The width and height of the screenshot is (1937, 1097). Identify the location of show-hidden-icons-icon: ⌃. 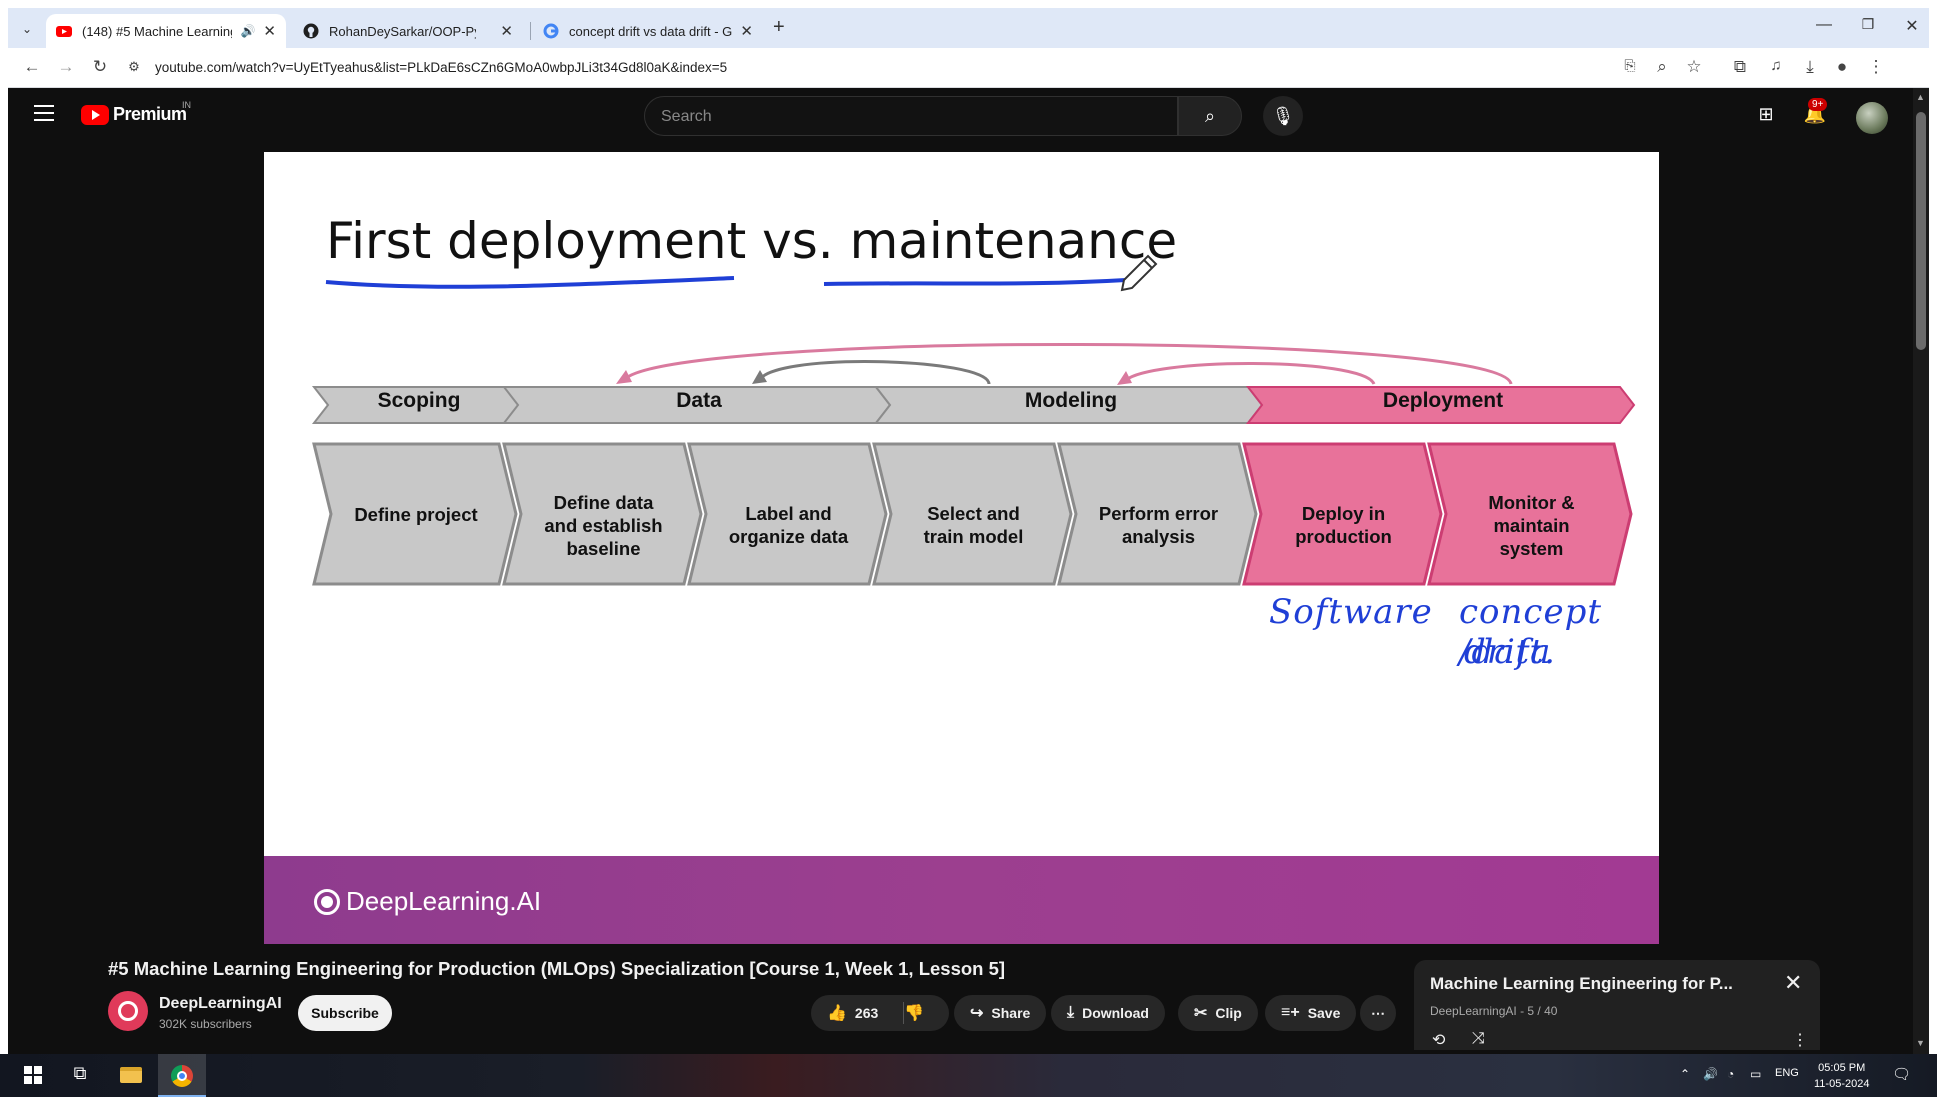
(1685, 1074).